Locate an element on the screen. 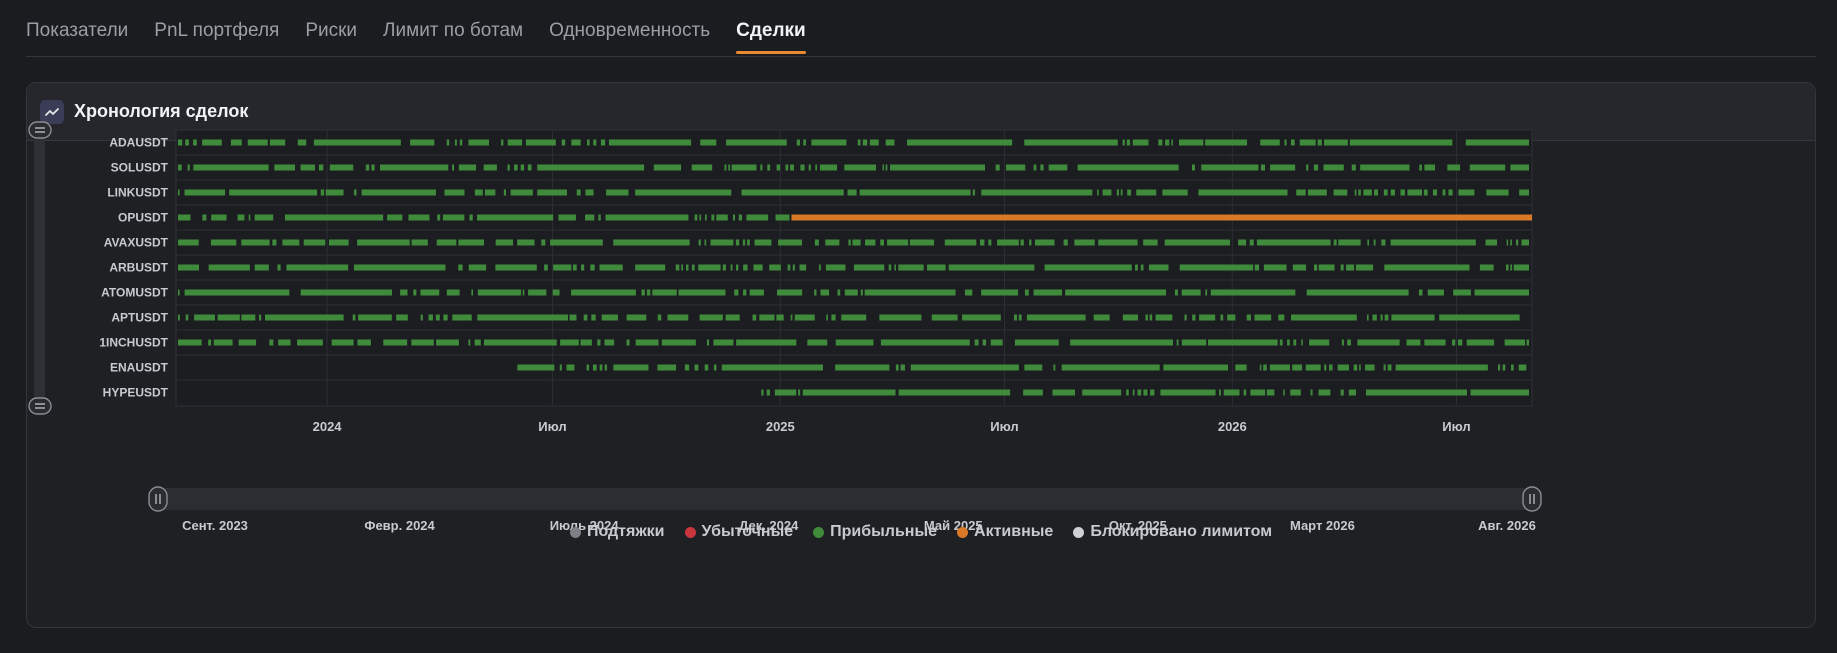 The width and height of the screenshot is (1837, 653). tab-bot-limit: Лимит по ботам is located at coordinates (453, 27).